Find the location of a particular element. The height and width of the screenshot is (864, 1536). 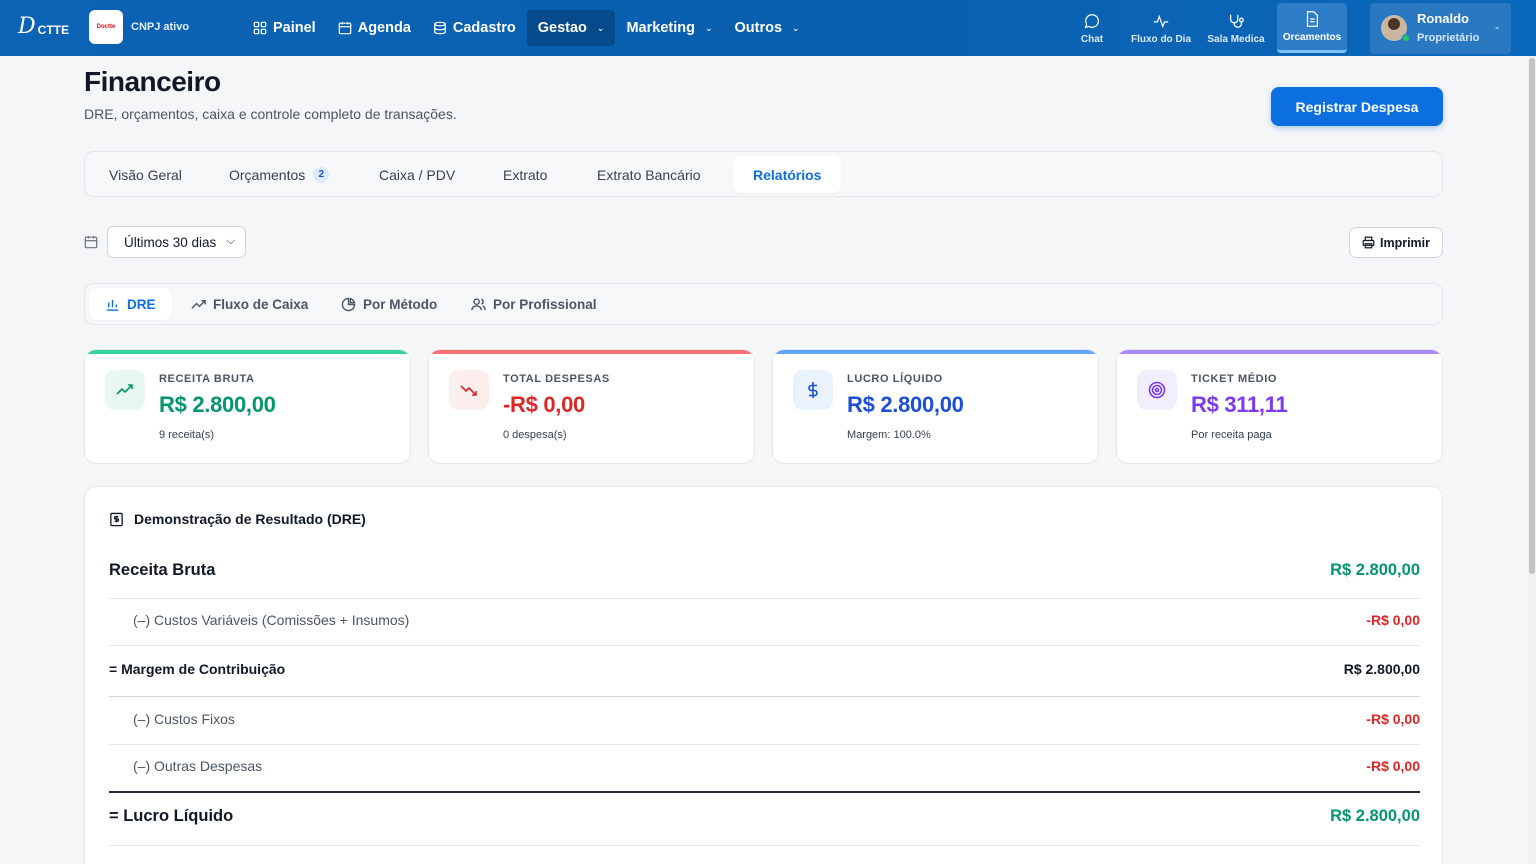

clinic-logo: Doctte is located at coordinates (106, 27).